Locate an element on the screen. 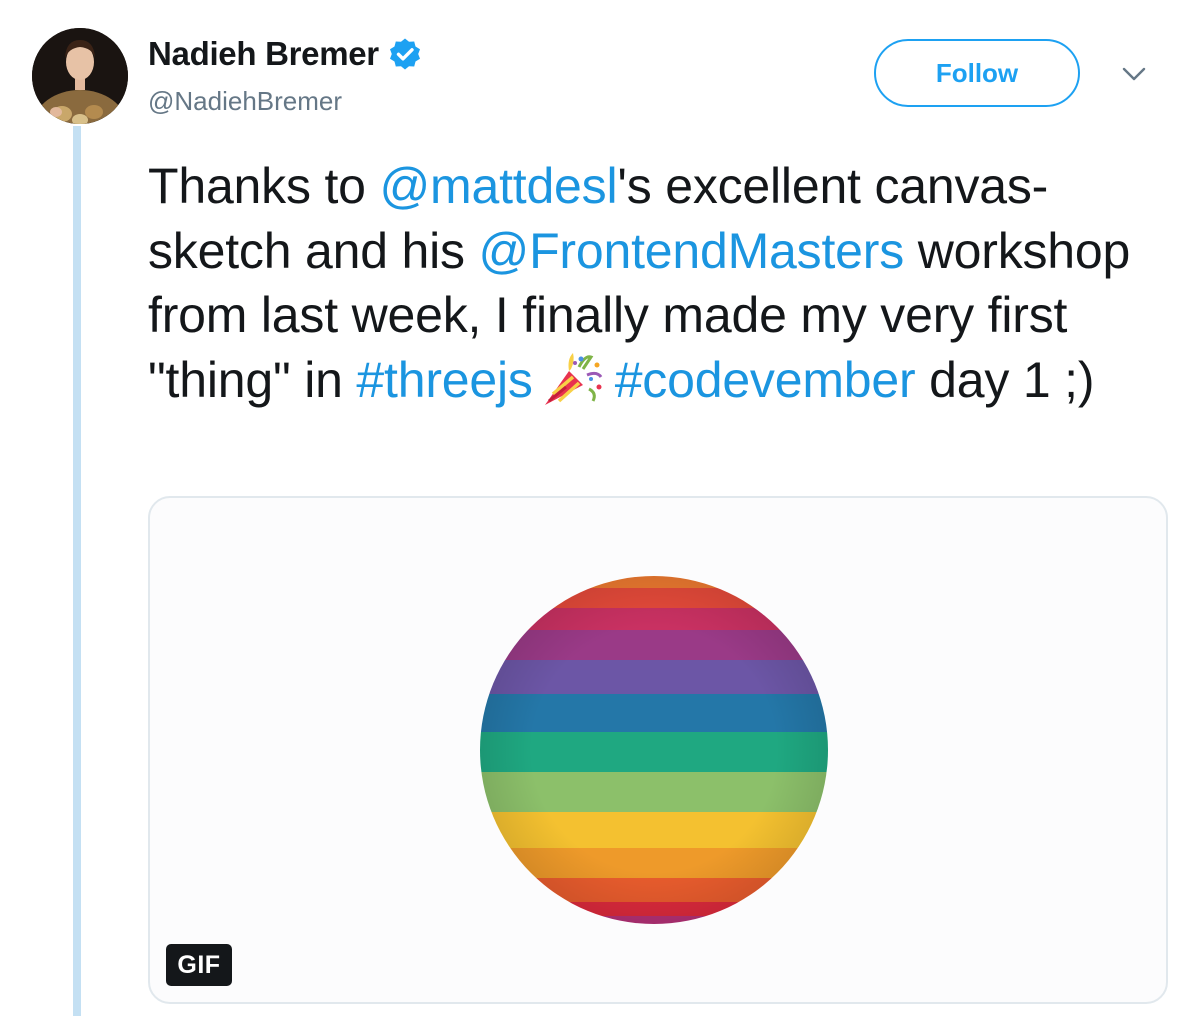 Image resolution: width=1182 pixels, height=1016 pixels. hashtag-link-threejs: #threejs is located at coordinates (444, 380).